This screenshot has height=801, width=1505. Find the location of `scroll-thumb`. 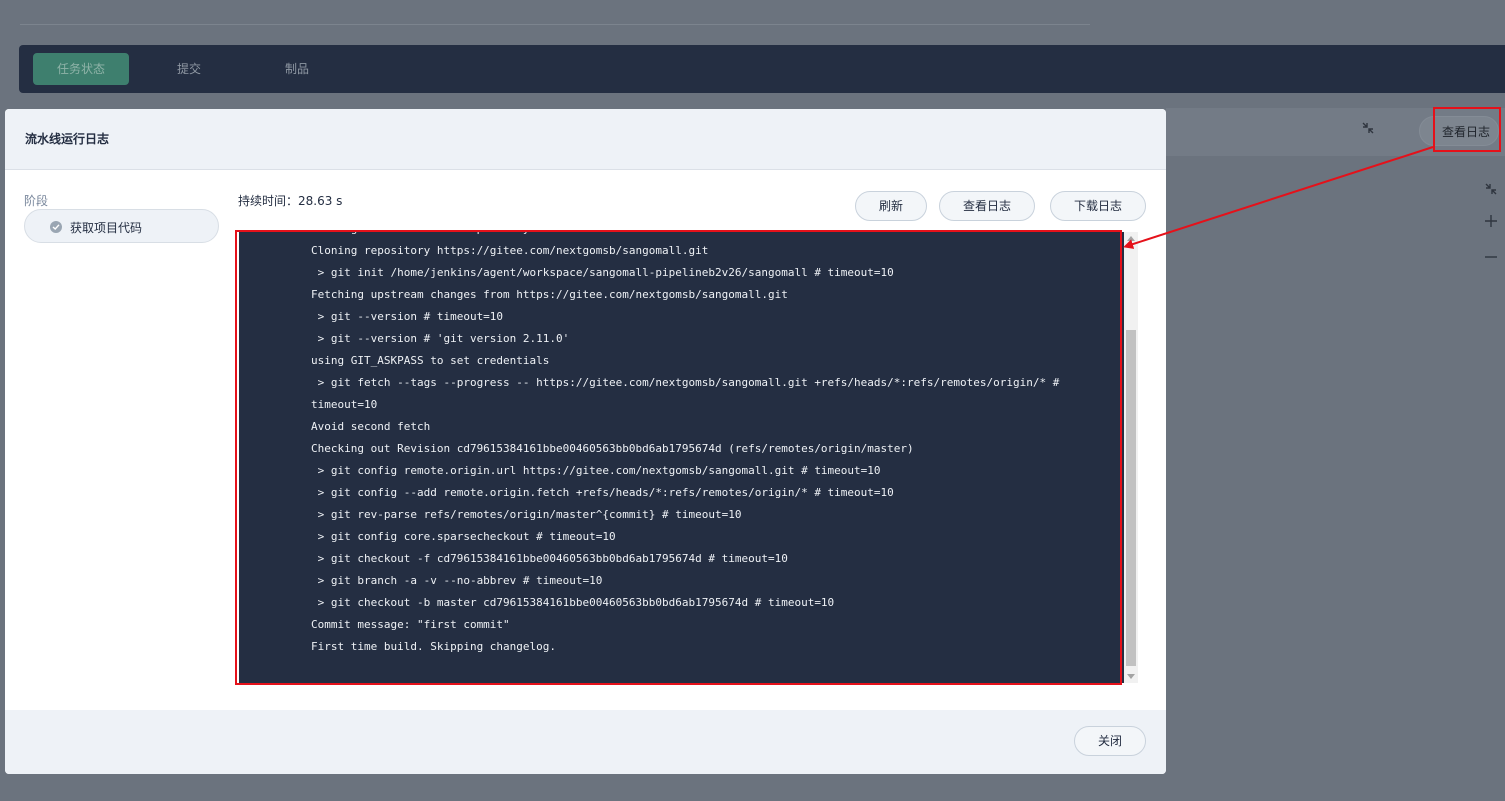

scroll-thumb is located at coordinates (1131, 498).